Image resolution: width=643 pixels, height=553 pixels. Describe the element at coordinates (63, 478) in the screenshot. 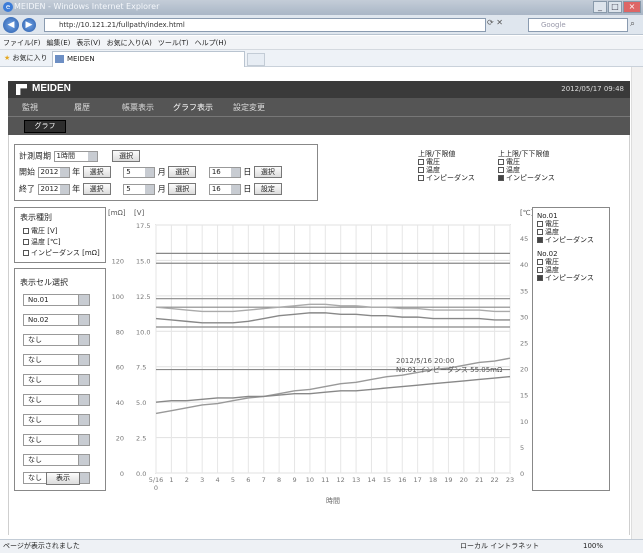

I see `show-button: 表示` at that location.